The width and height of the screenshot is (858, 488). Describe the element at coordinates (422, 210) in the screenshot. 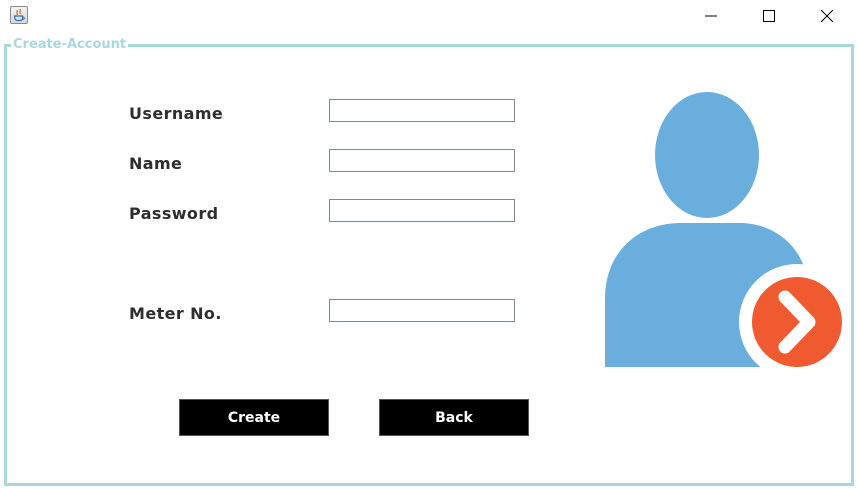

I see `password-input` at that location.